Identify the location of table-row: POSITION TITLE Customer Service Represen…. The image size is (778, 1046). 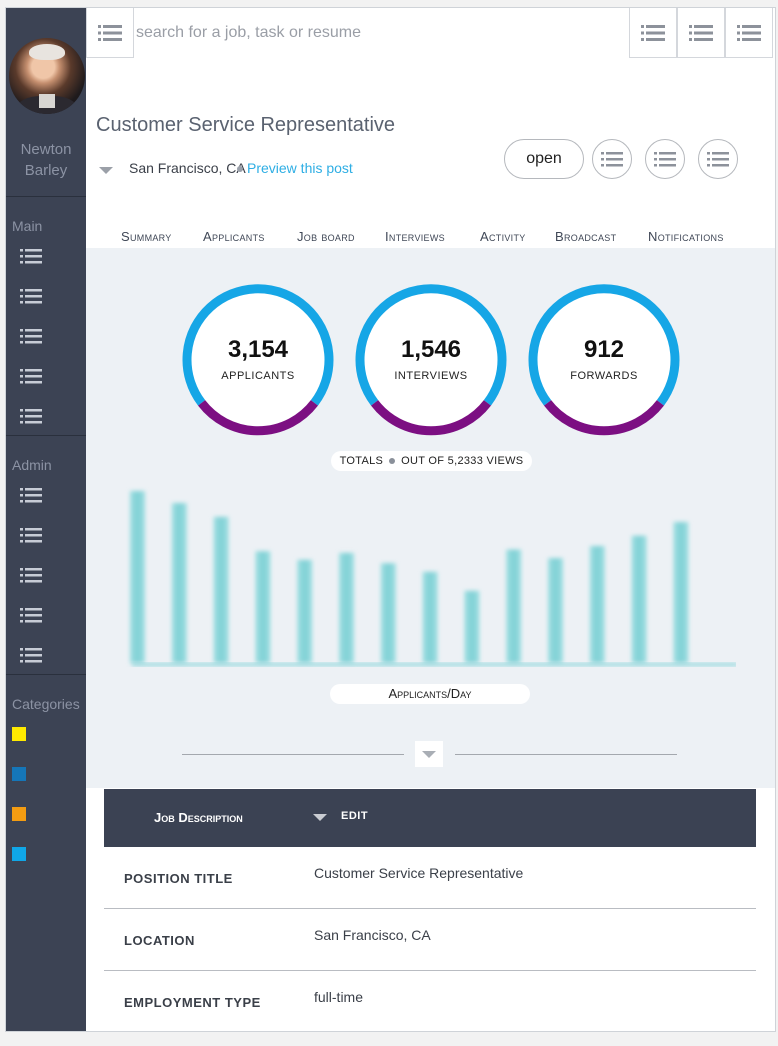
(430, 878).